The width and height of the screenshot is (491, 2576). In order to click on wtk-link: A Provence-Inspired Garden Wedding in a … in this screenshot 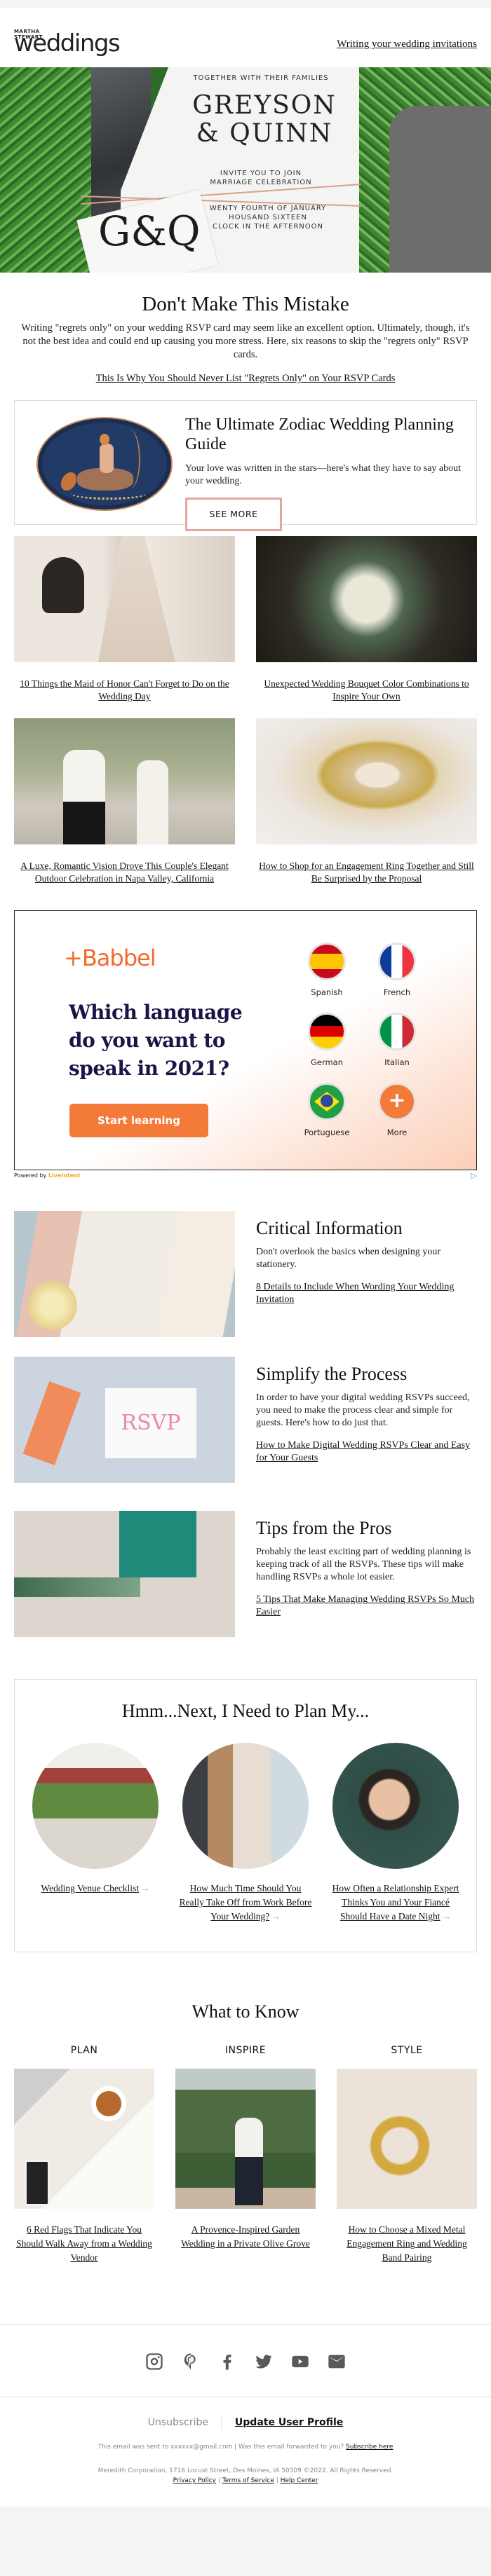, I will do `click(245, 2237)`.